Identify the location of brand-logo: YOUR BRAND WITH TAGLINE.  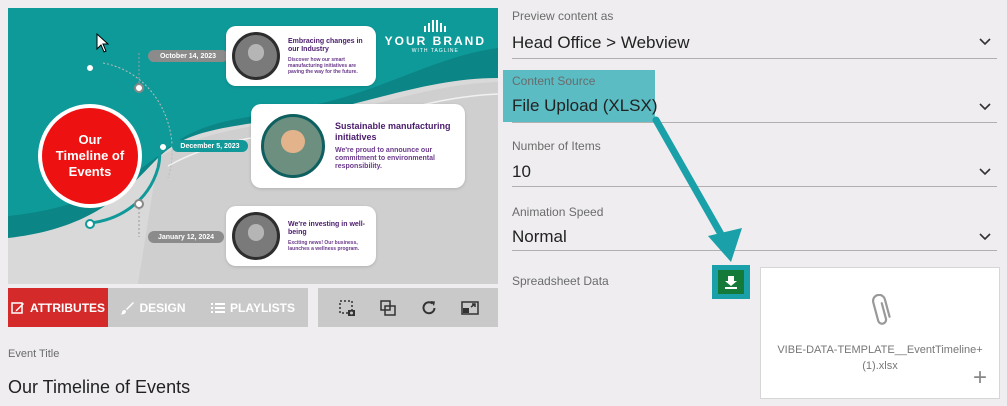
(435, 37).